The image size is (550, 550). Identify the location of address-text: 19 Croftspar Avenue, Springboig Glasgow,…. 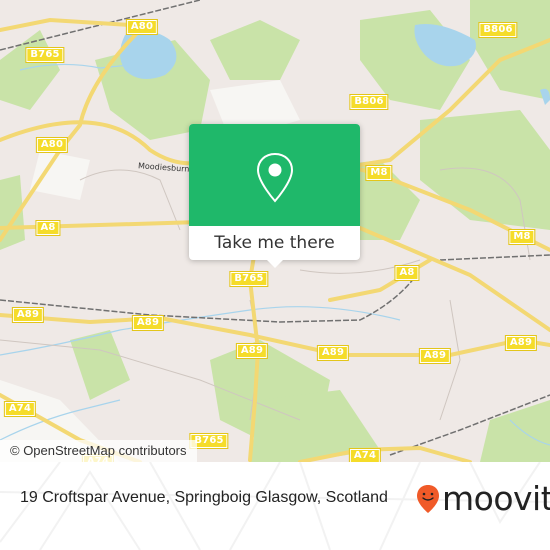
(204, 497).